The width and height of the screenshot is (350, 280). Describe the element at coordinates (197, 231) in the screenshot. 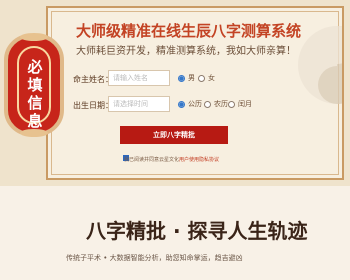

I see `section-title: 八字精批 · 探寻人生轨迹` at that location.